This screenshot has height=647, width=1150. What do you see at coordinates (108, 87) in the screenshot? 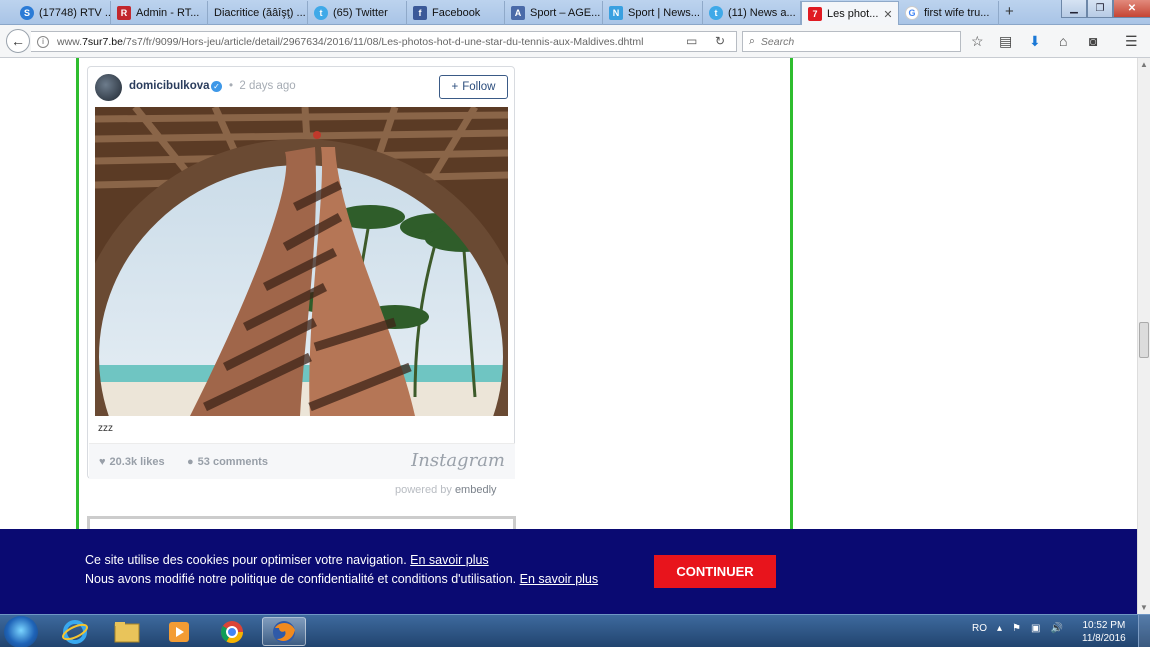
I see `avatar` at bounding box center [108, 87].